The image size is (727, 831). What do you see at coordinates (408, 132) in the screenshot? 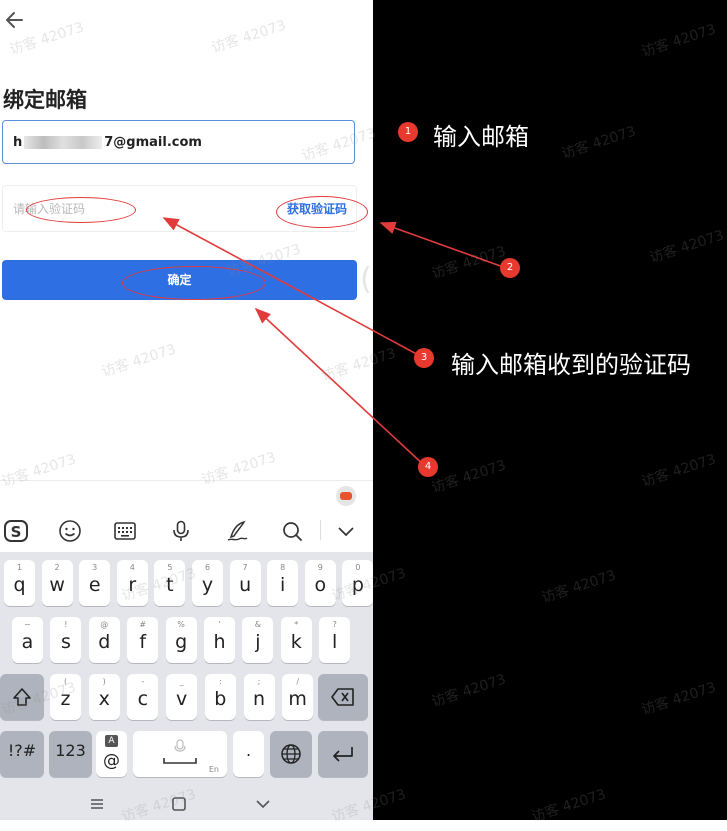
I see `annotation-number-1: 1` at bounding box center [408, 132].